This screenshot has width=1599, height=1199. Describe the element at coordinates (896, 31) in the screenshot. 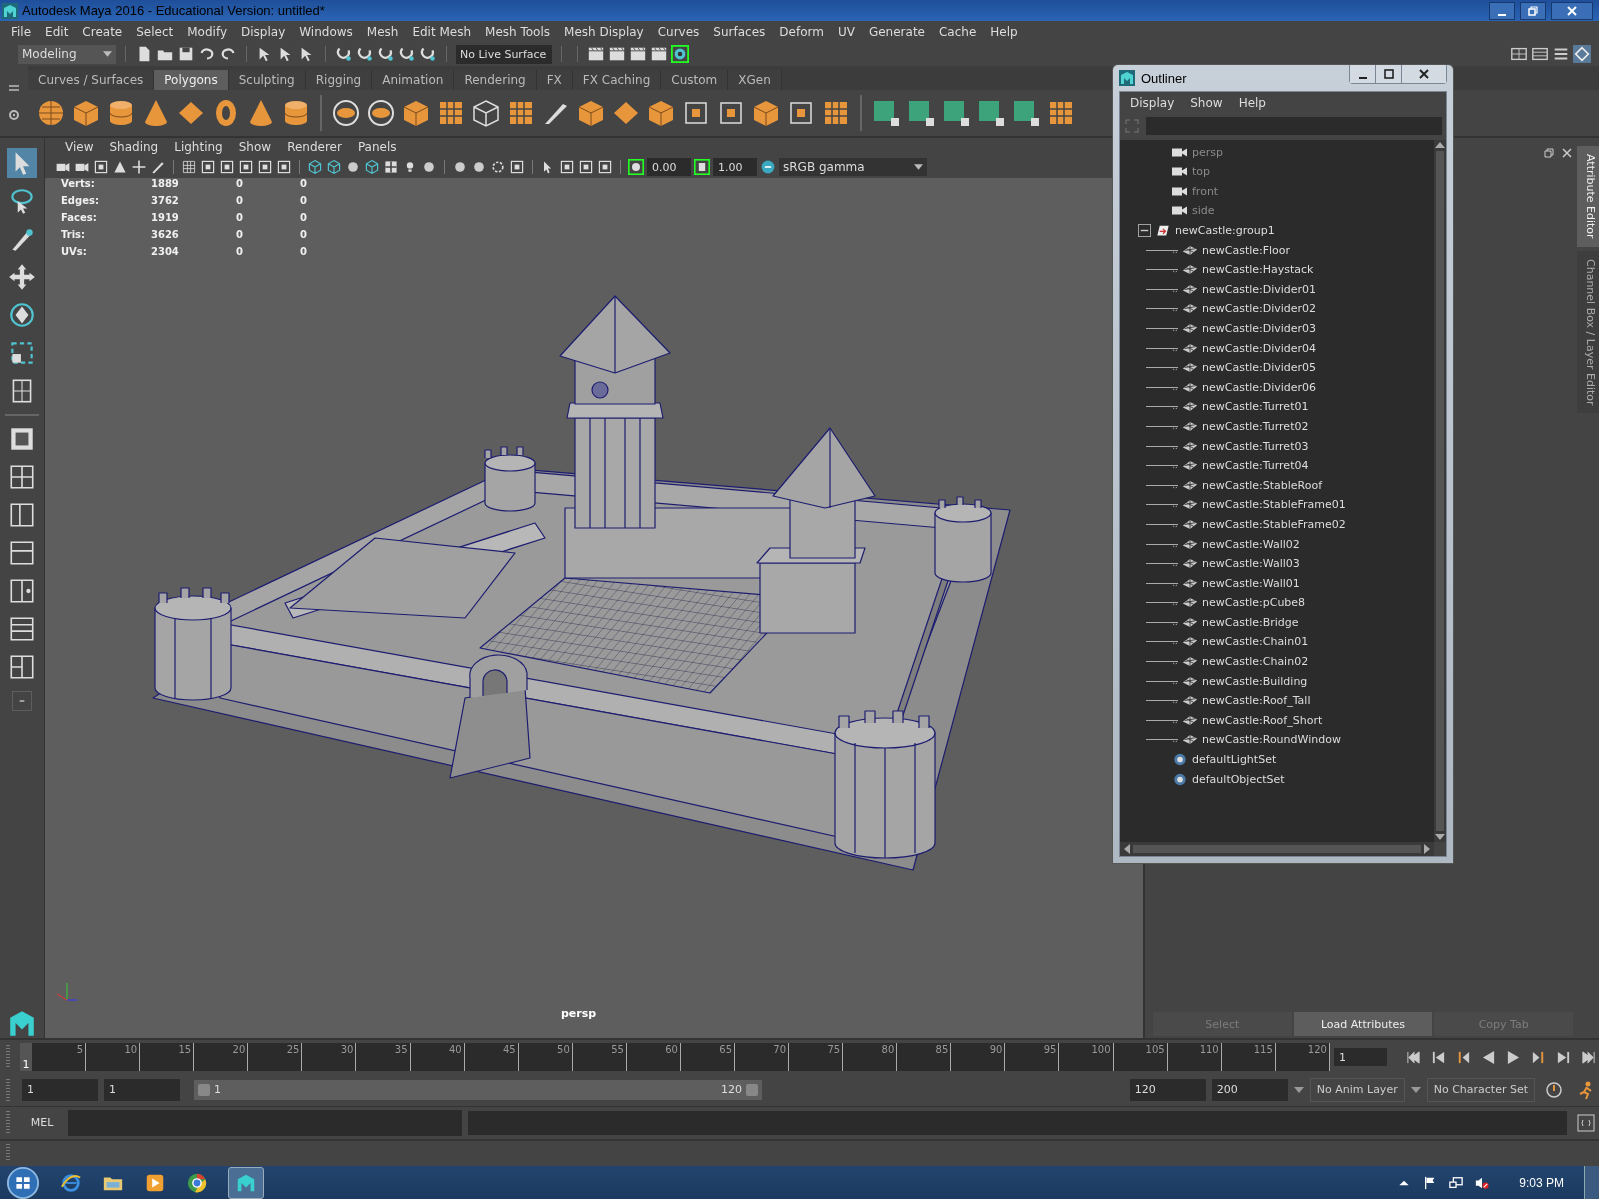

I see `menu-item: Generate` at that location.